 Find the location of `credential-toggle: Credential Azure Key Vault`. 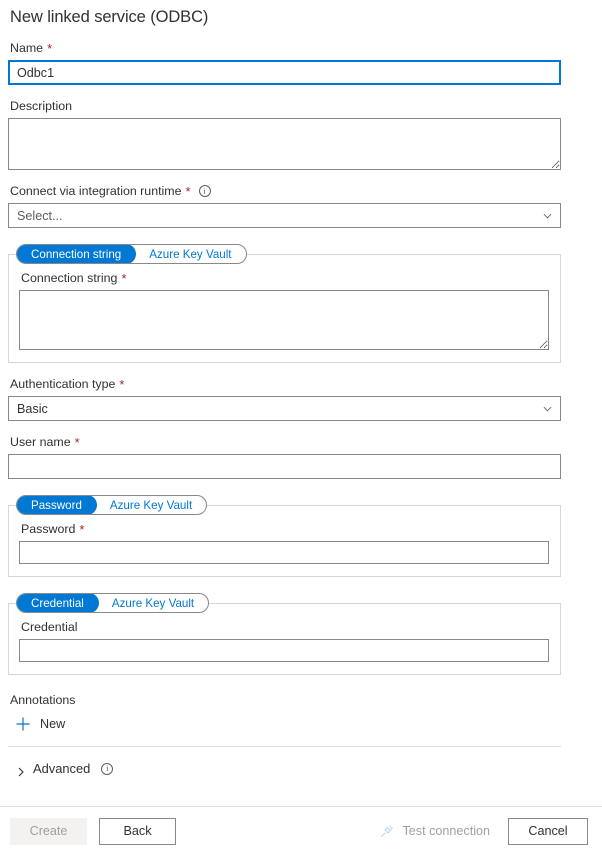

credential-toggle: Credential Azure Key Vault is located at coordinates (113, 603).